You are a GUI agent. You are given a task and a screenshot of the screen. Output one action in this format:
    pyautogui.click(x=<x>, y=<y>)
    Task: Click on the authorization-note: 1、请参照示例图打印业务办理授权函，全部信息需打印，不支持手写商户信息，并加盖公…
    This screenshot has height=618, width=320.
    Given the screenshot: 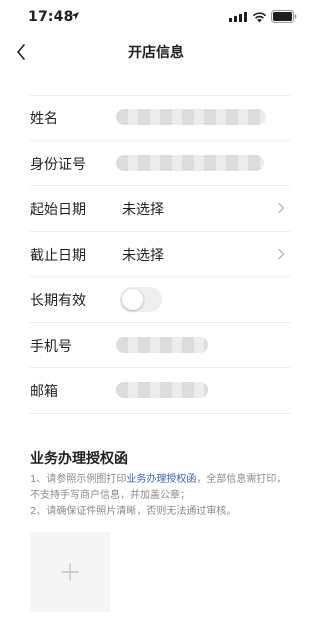 What is the action you would take?
    pyautogui.click(x=161, y=496)
    